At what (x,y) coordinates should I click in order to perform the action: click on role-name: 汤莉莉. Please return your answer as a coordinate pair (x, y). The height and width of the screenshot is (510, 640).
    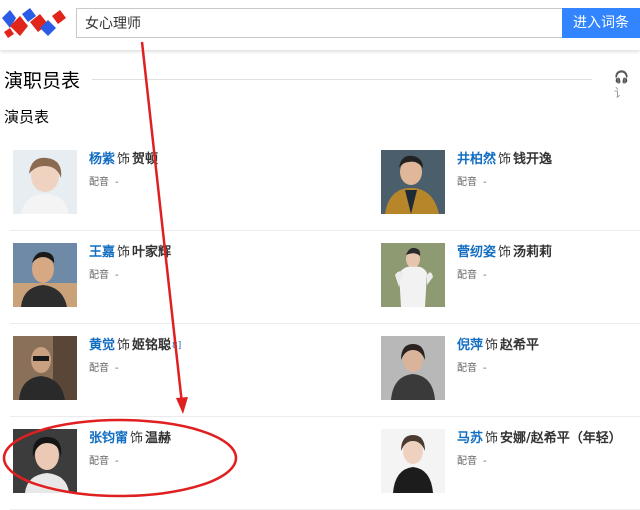
    Looking at the image, I should click on (533, 252).